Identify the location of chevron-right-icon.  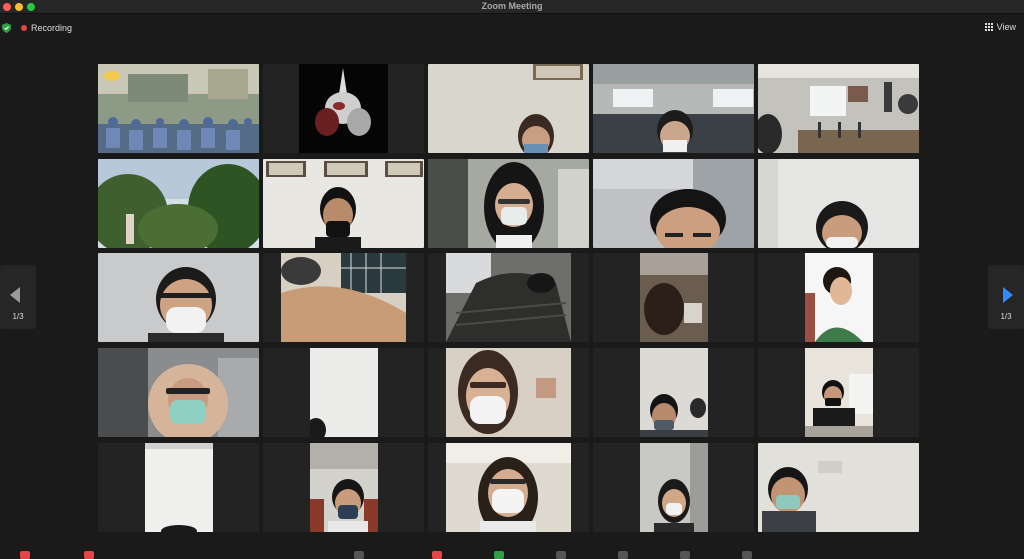
(1008, 295).